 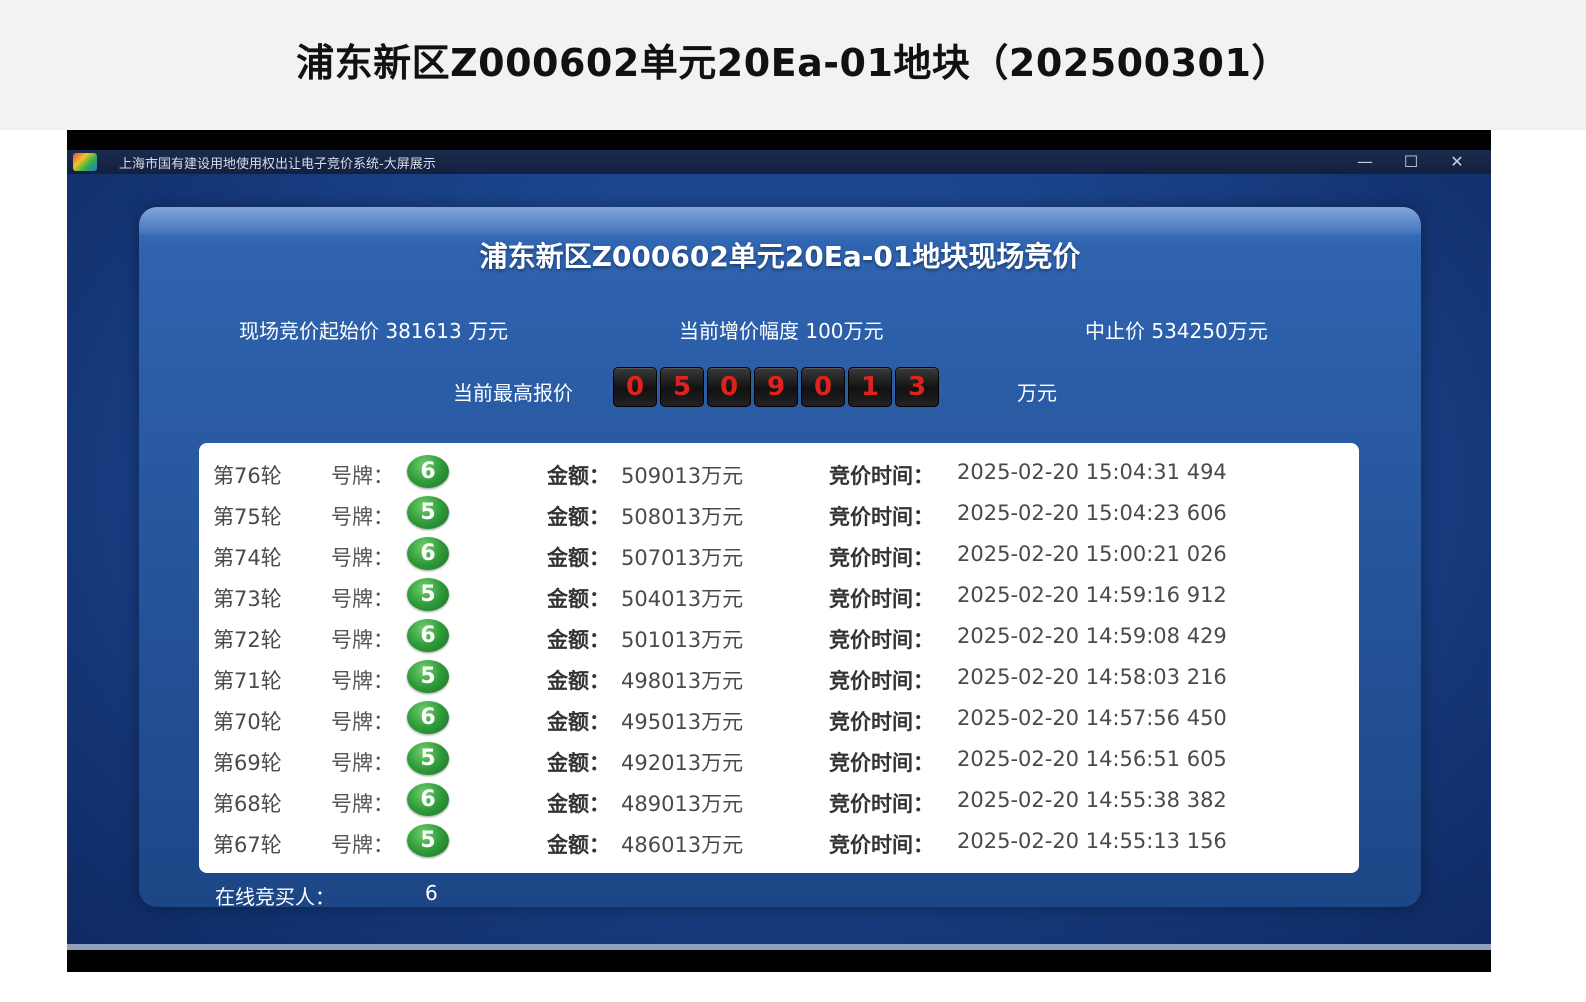 What do you see at coordinates (247, 845) in the screenshot?
I see `bid-round: 第67轮` at bounding box center [247, 845].